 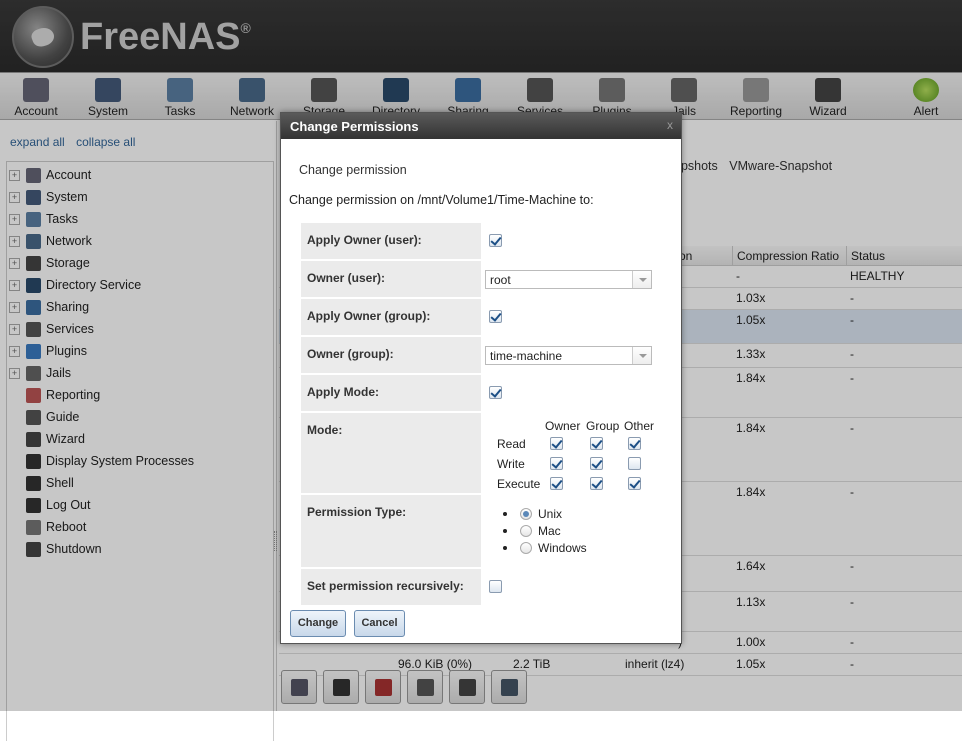 I want to click on permission-type-label: Permission Type:, so click(x=391, y=531).